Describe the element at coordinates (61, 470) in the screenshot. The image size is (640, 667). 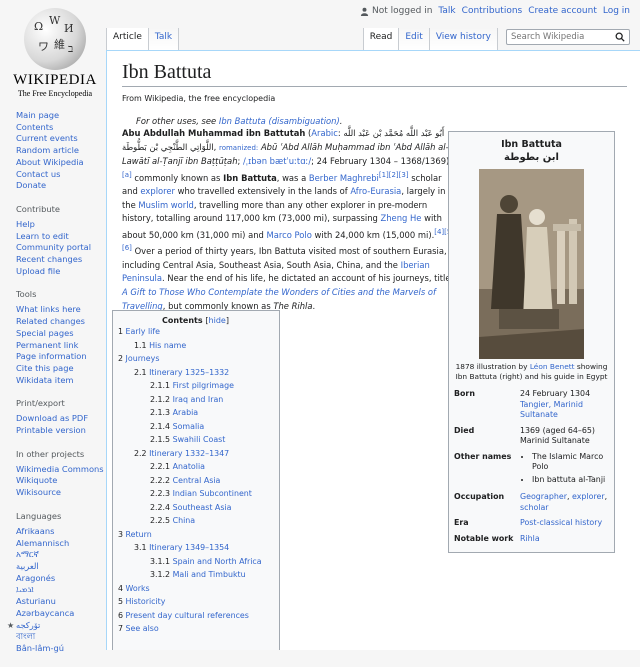
I see `sidebar-item-commons: Wikimedia Commons` at that location.